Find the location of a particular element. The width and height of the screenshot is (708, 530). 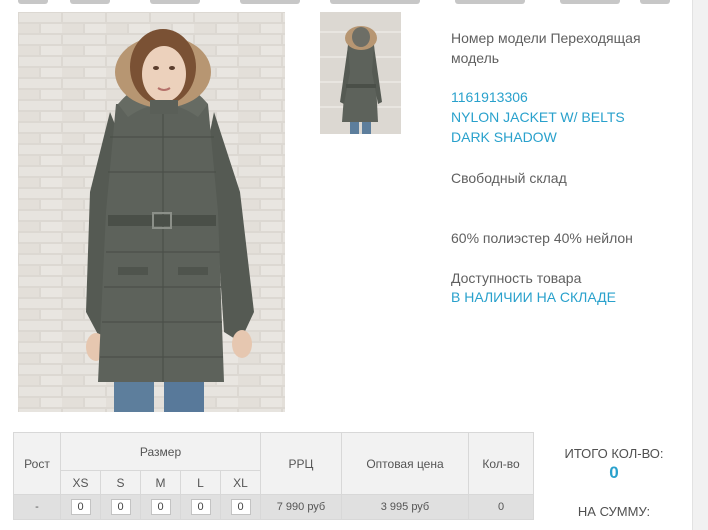

composition-text: 60% полиэстер 40% нейлон is located at coordinates (542, 238).